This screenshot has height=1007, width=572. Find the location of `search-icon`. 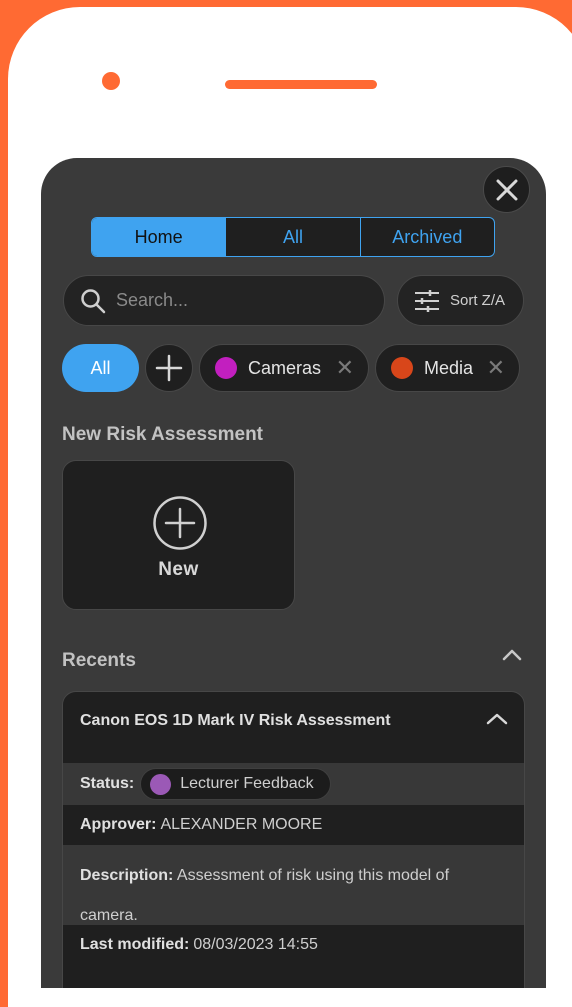

search-icon is located at coordinates (93, 300).